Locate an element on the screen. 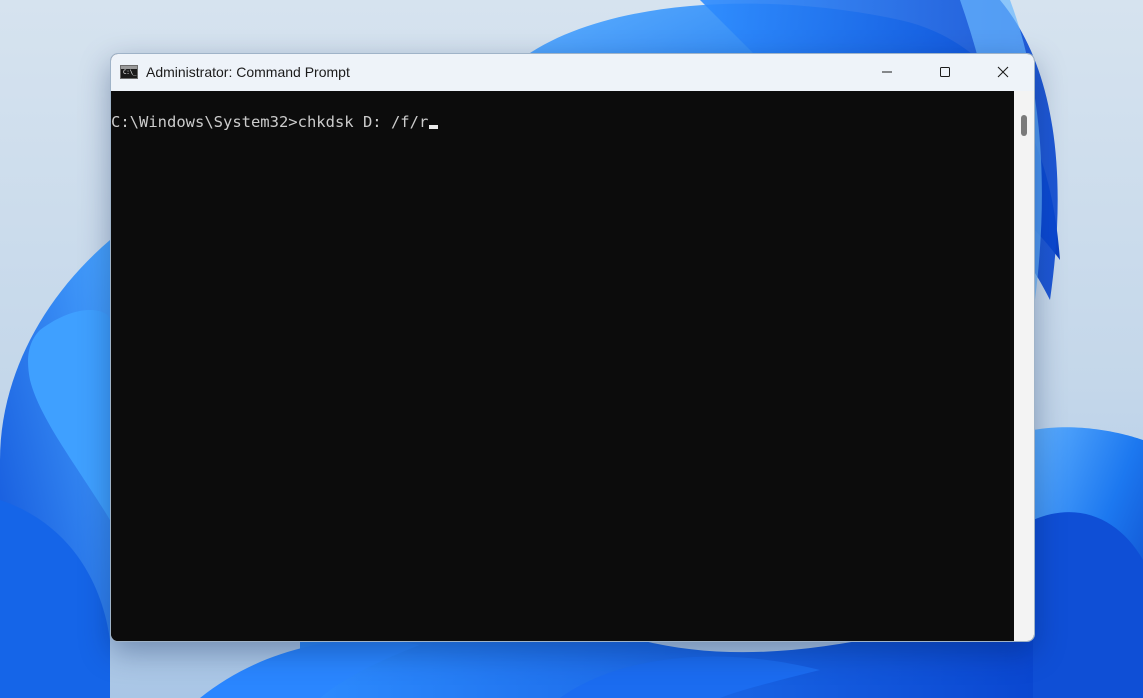 The height and width of the screenshot is (698, 1143). maximize-icon is located at coordinates (945, 72).